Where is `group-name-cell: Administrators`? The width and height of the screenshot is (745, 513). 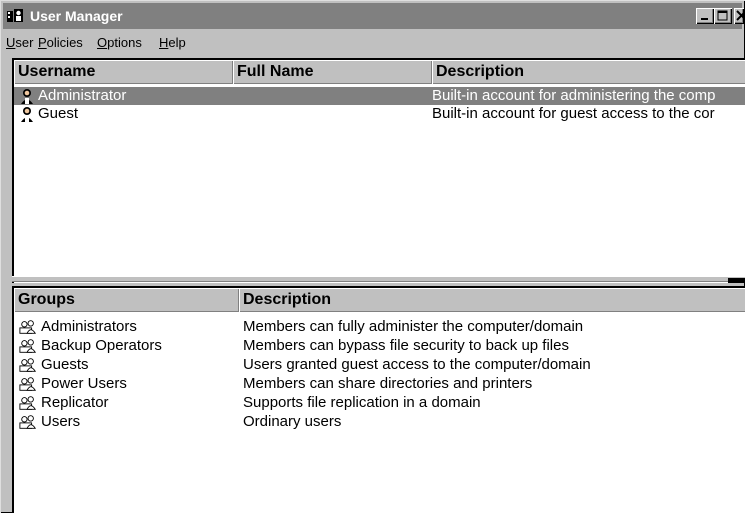
group-name-cell: Administrators is located at coordinates (89, 326).